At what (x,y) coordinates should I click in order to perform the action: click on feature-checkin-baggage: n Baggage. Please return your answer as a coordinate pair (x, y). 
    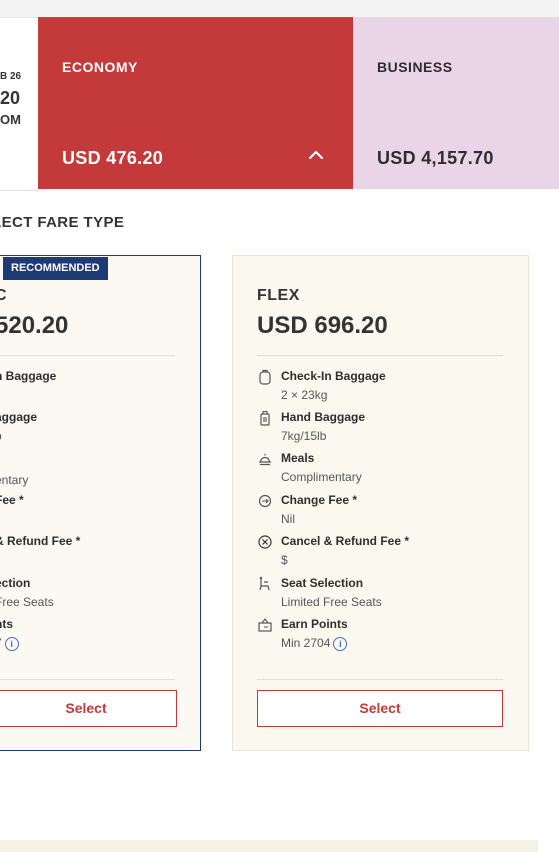
    Looking at the image, I should click on (28, 376).